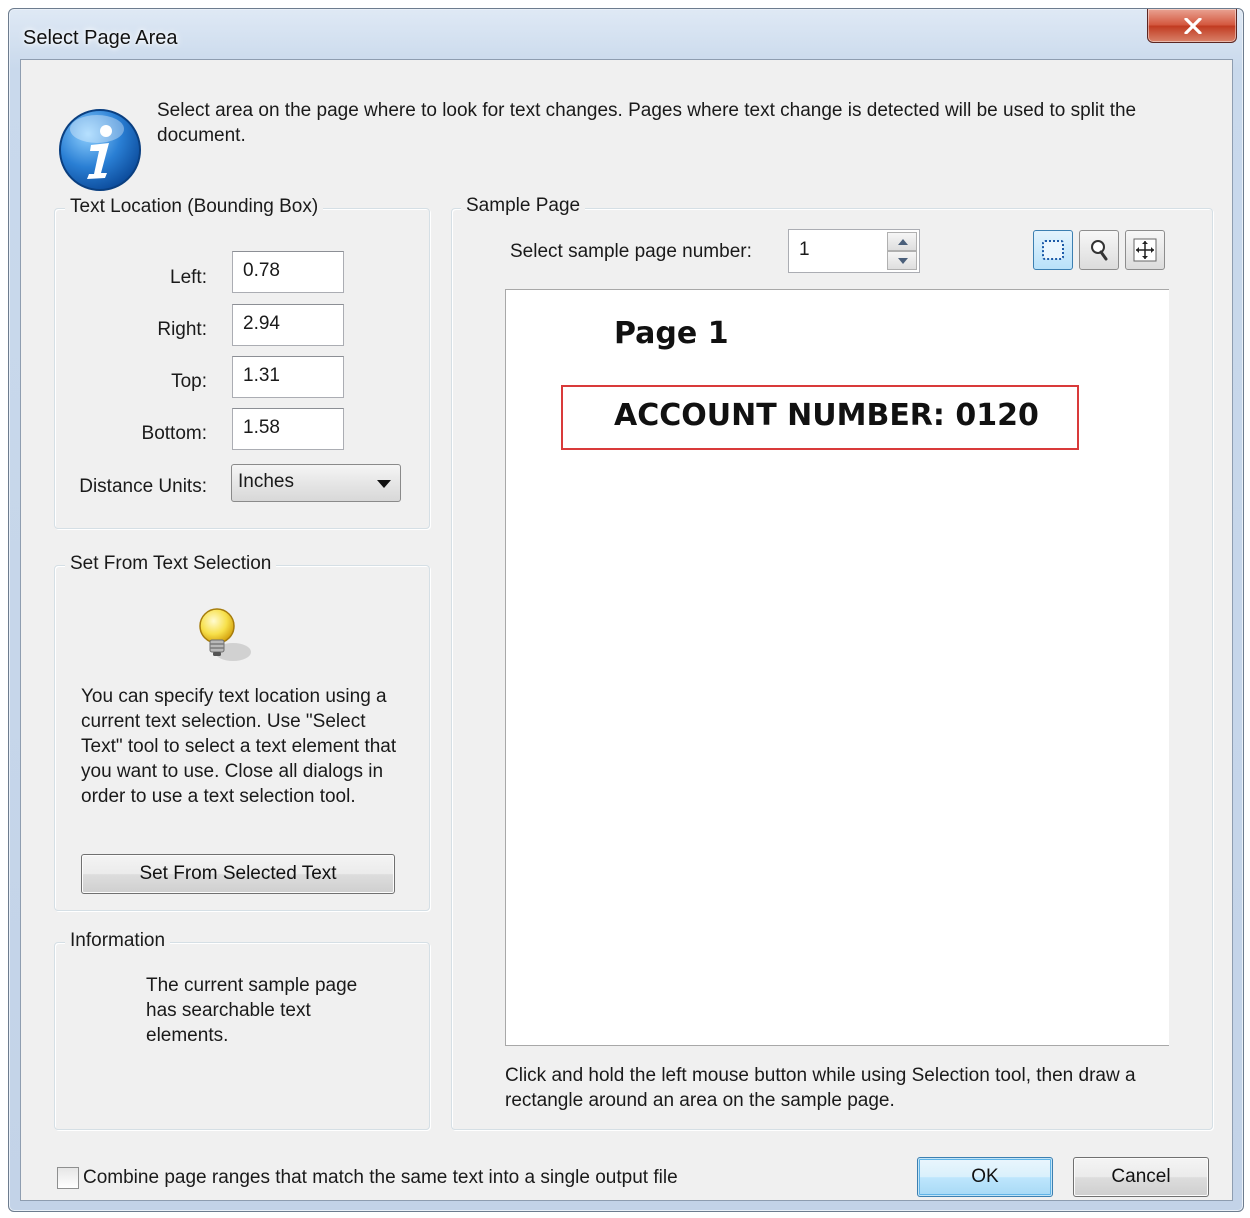  I want to click on close-icon, so click(1193, 26).